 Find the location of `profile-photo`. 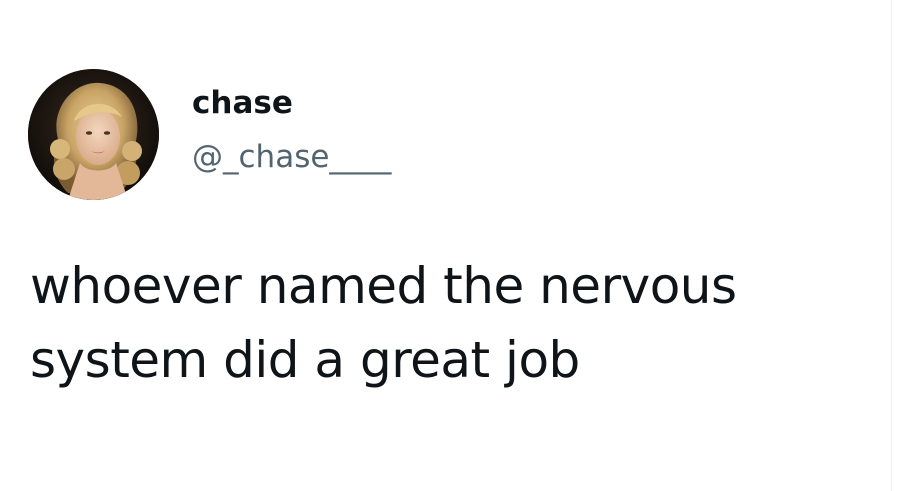

profile-photo is located at coordinates (93, 134).